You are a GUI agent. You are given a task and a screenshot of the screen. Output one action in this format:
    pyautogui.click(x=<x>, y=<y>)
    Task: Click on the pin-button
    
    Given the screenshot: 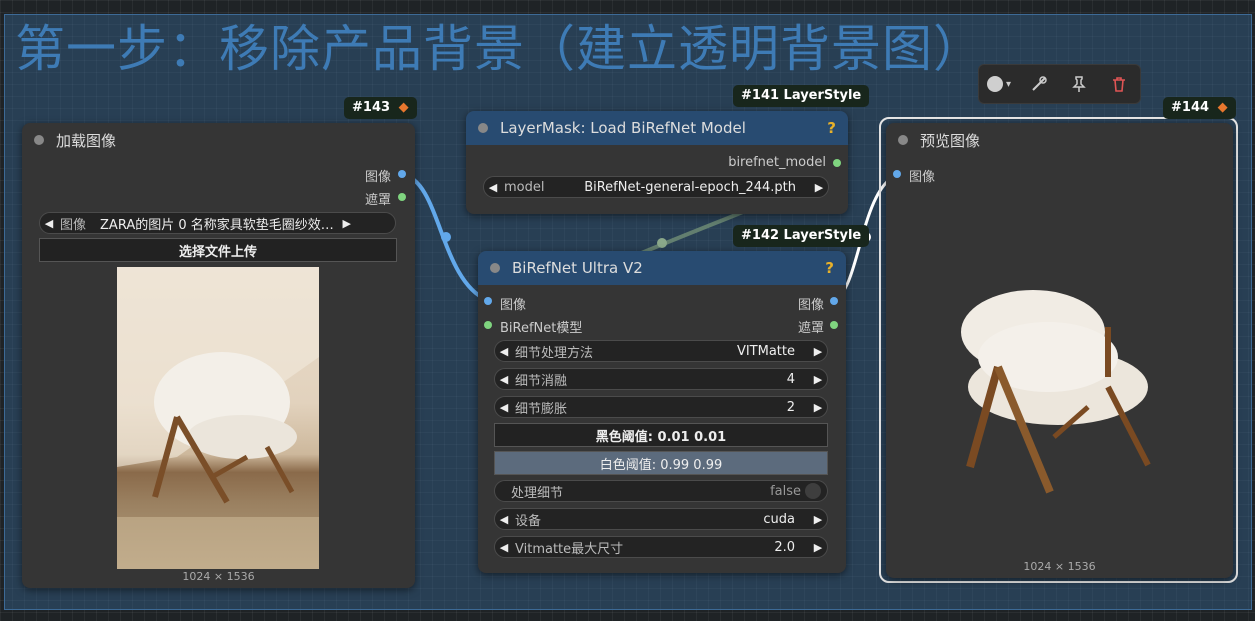 What is the action you would take?
    pyautogui.click(x=1079, y=84)
    